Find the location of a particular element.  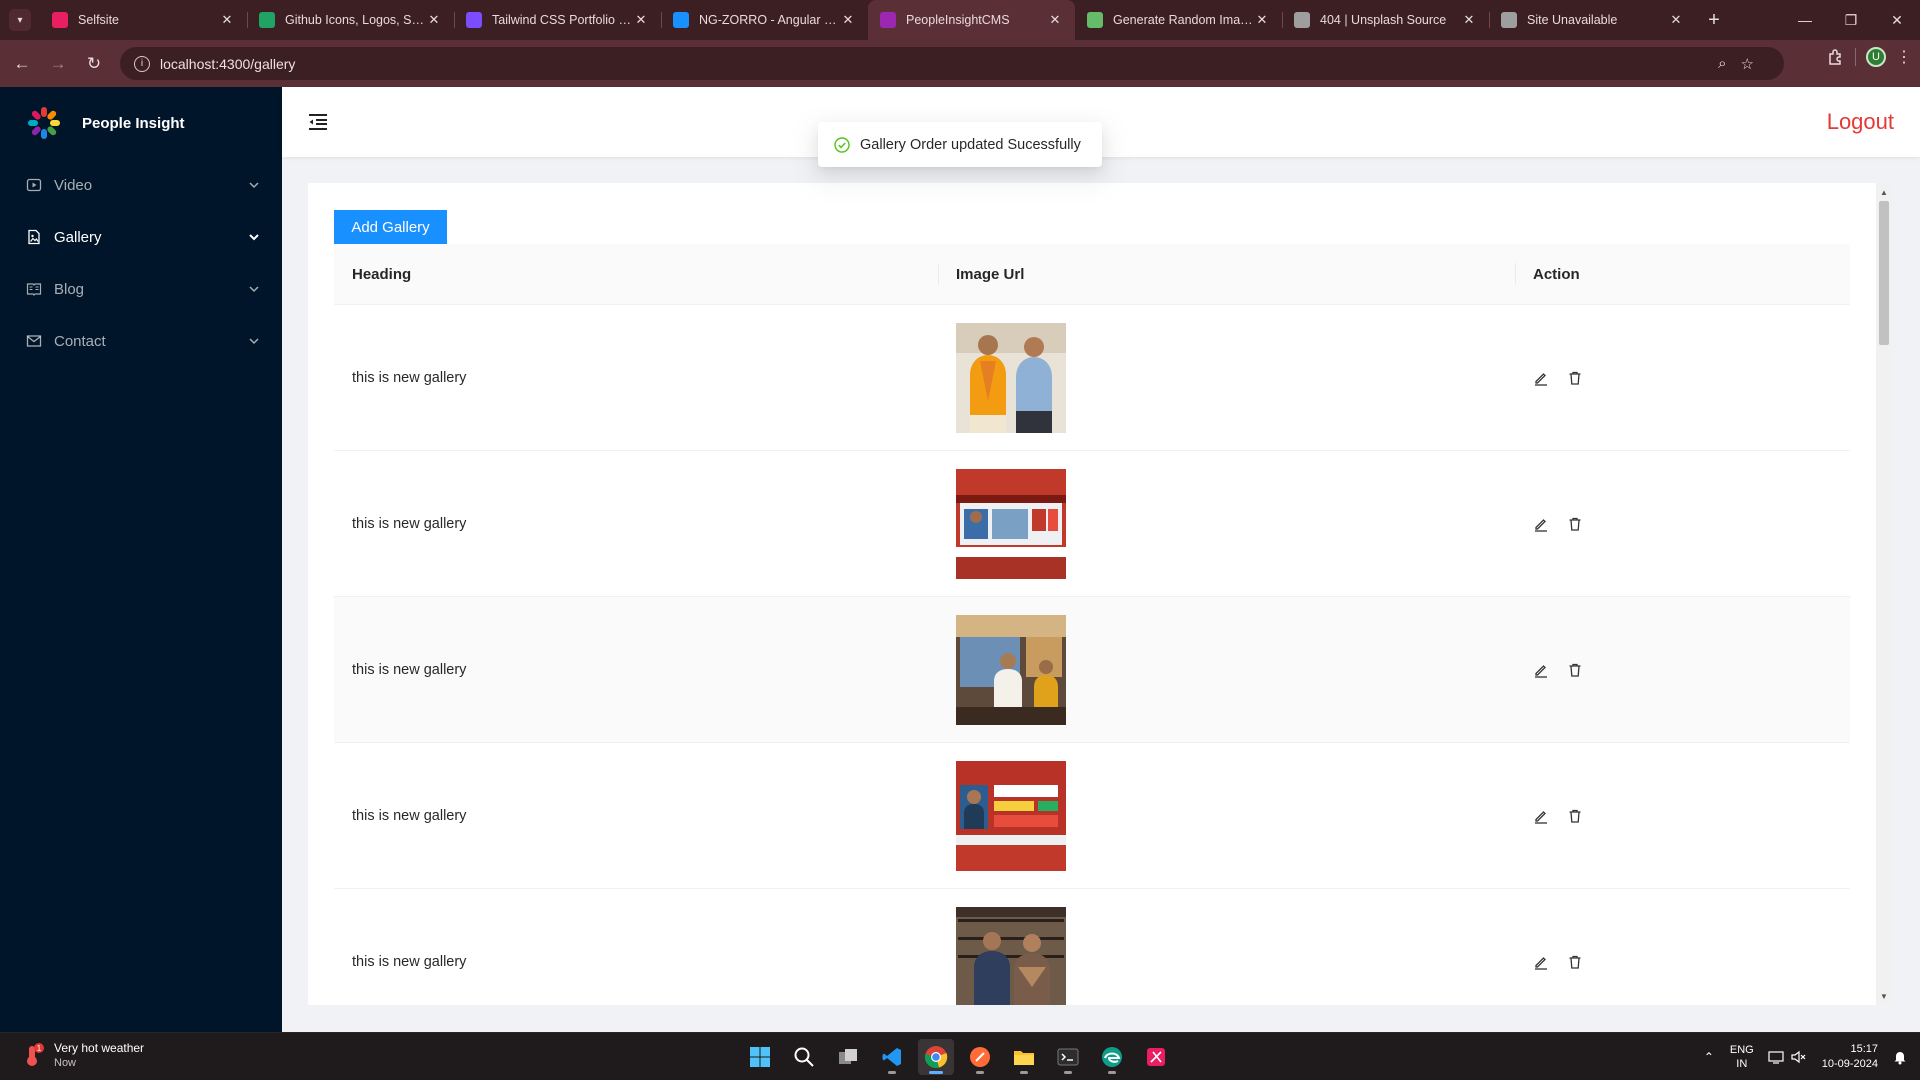

language-indicator: ENG IN is located at coordinates (1742, 1057).